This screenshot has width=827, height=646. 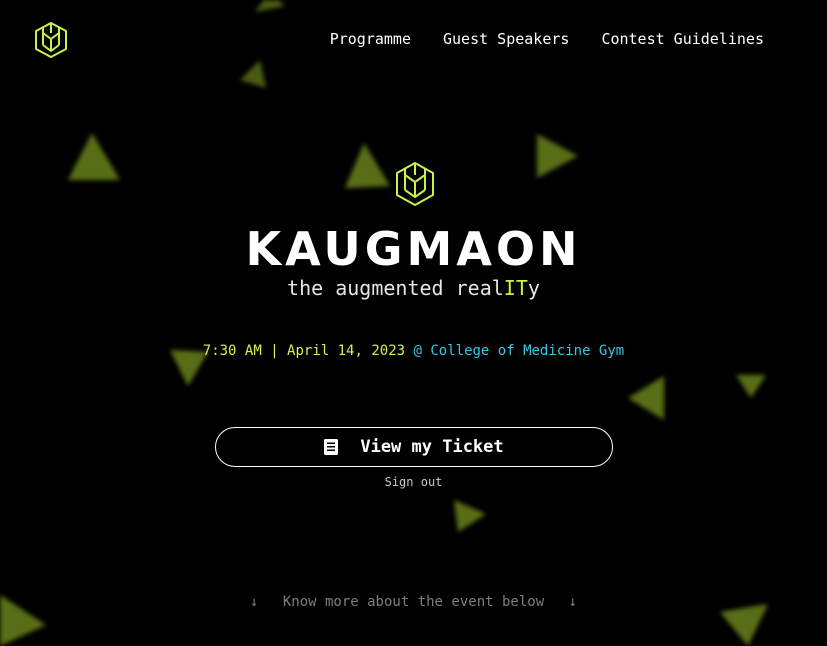 I want to click on event-venue: @ College of Medicine Gym, so click(x=519, y=351).